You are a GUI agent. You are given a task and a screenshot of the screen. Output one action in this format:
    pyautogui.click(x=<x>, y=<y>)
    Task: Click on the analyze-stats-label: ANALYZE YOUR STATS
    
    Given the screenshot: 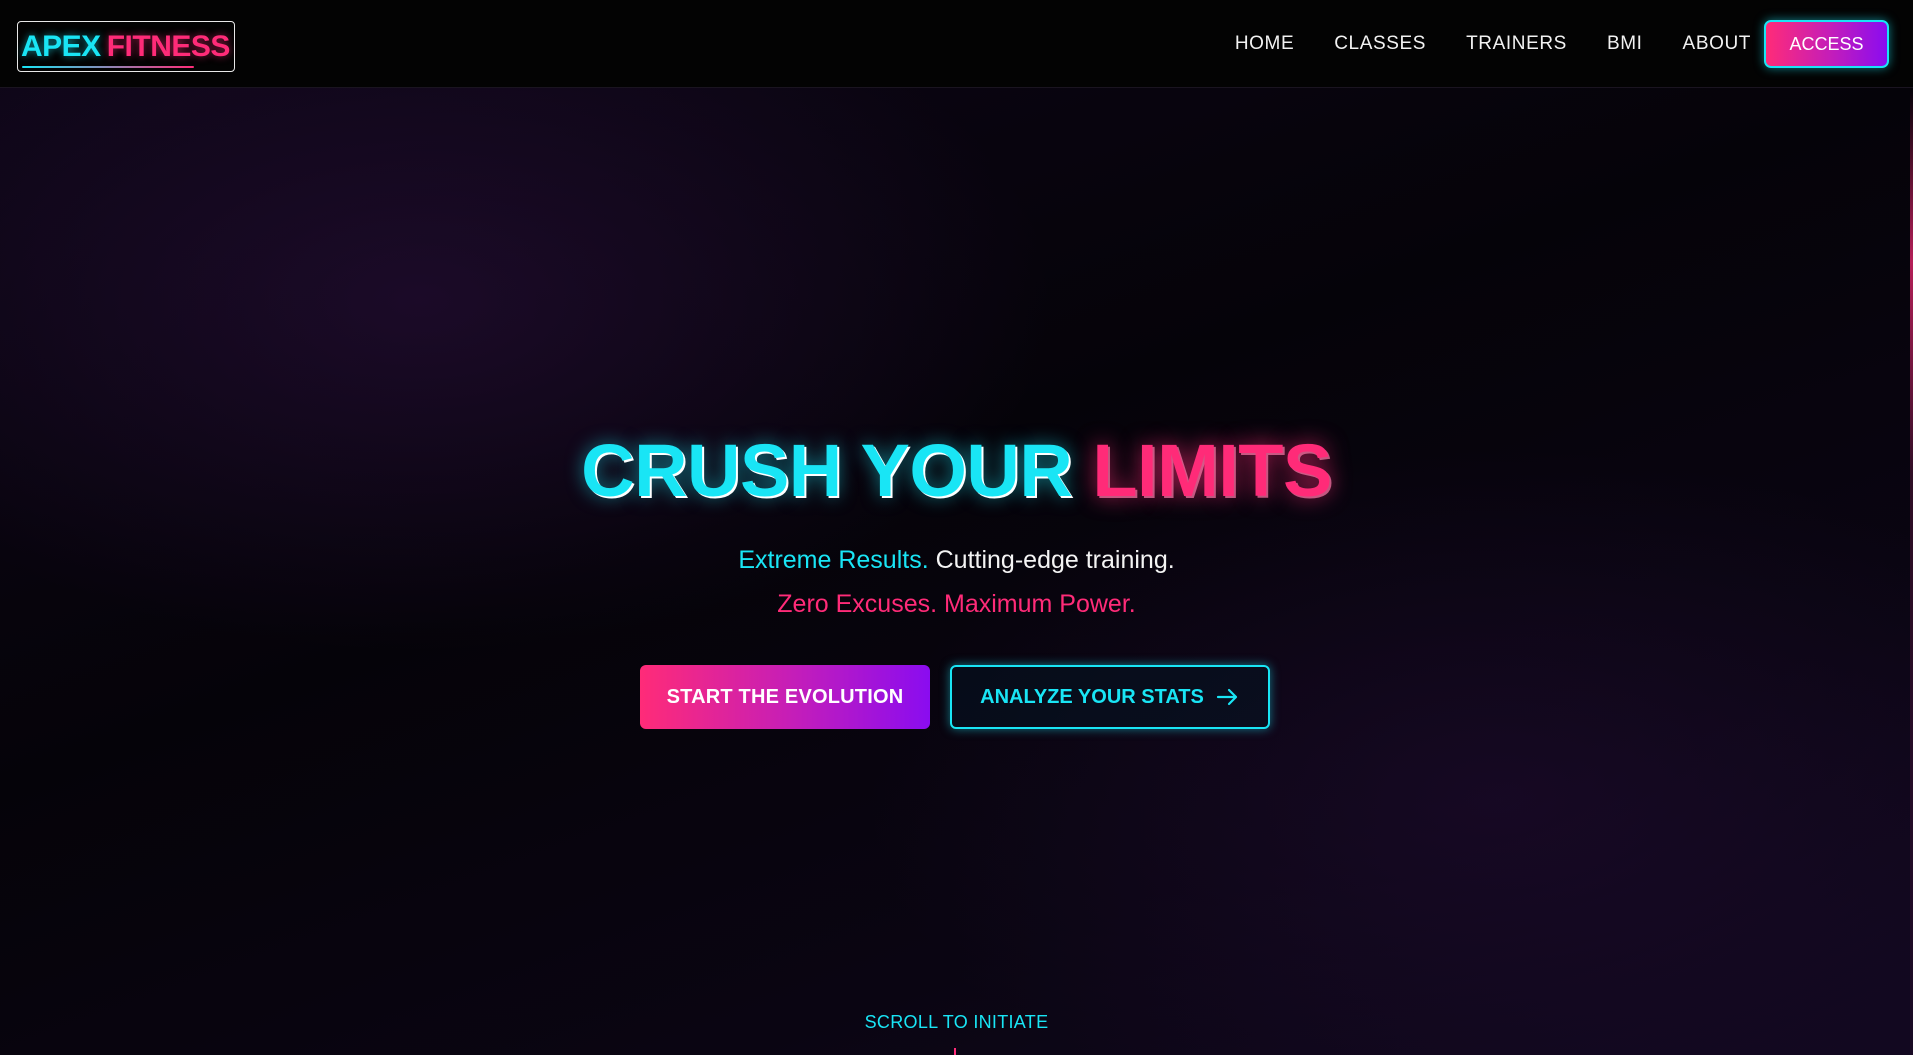 What is the action you would take?
    pyautogui.click(x=1092, y=696)
    